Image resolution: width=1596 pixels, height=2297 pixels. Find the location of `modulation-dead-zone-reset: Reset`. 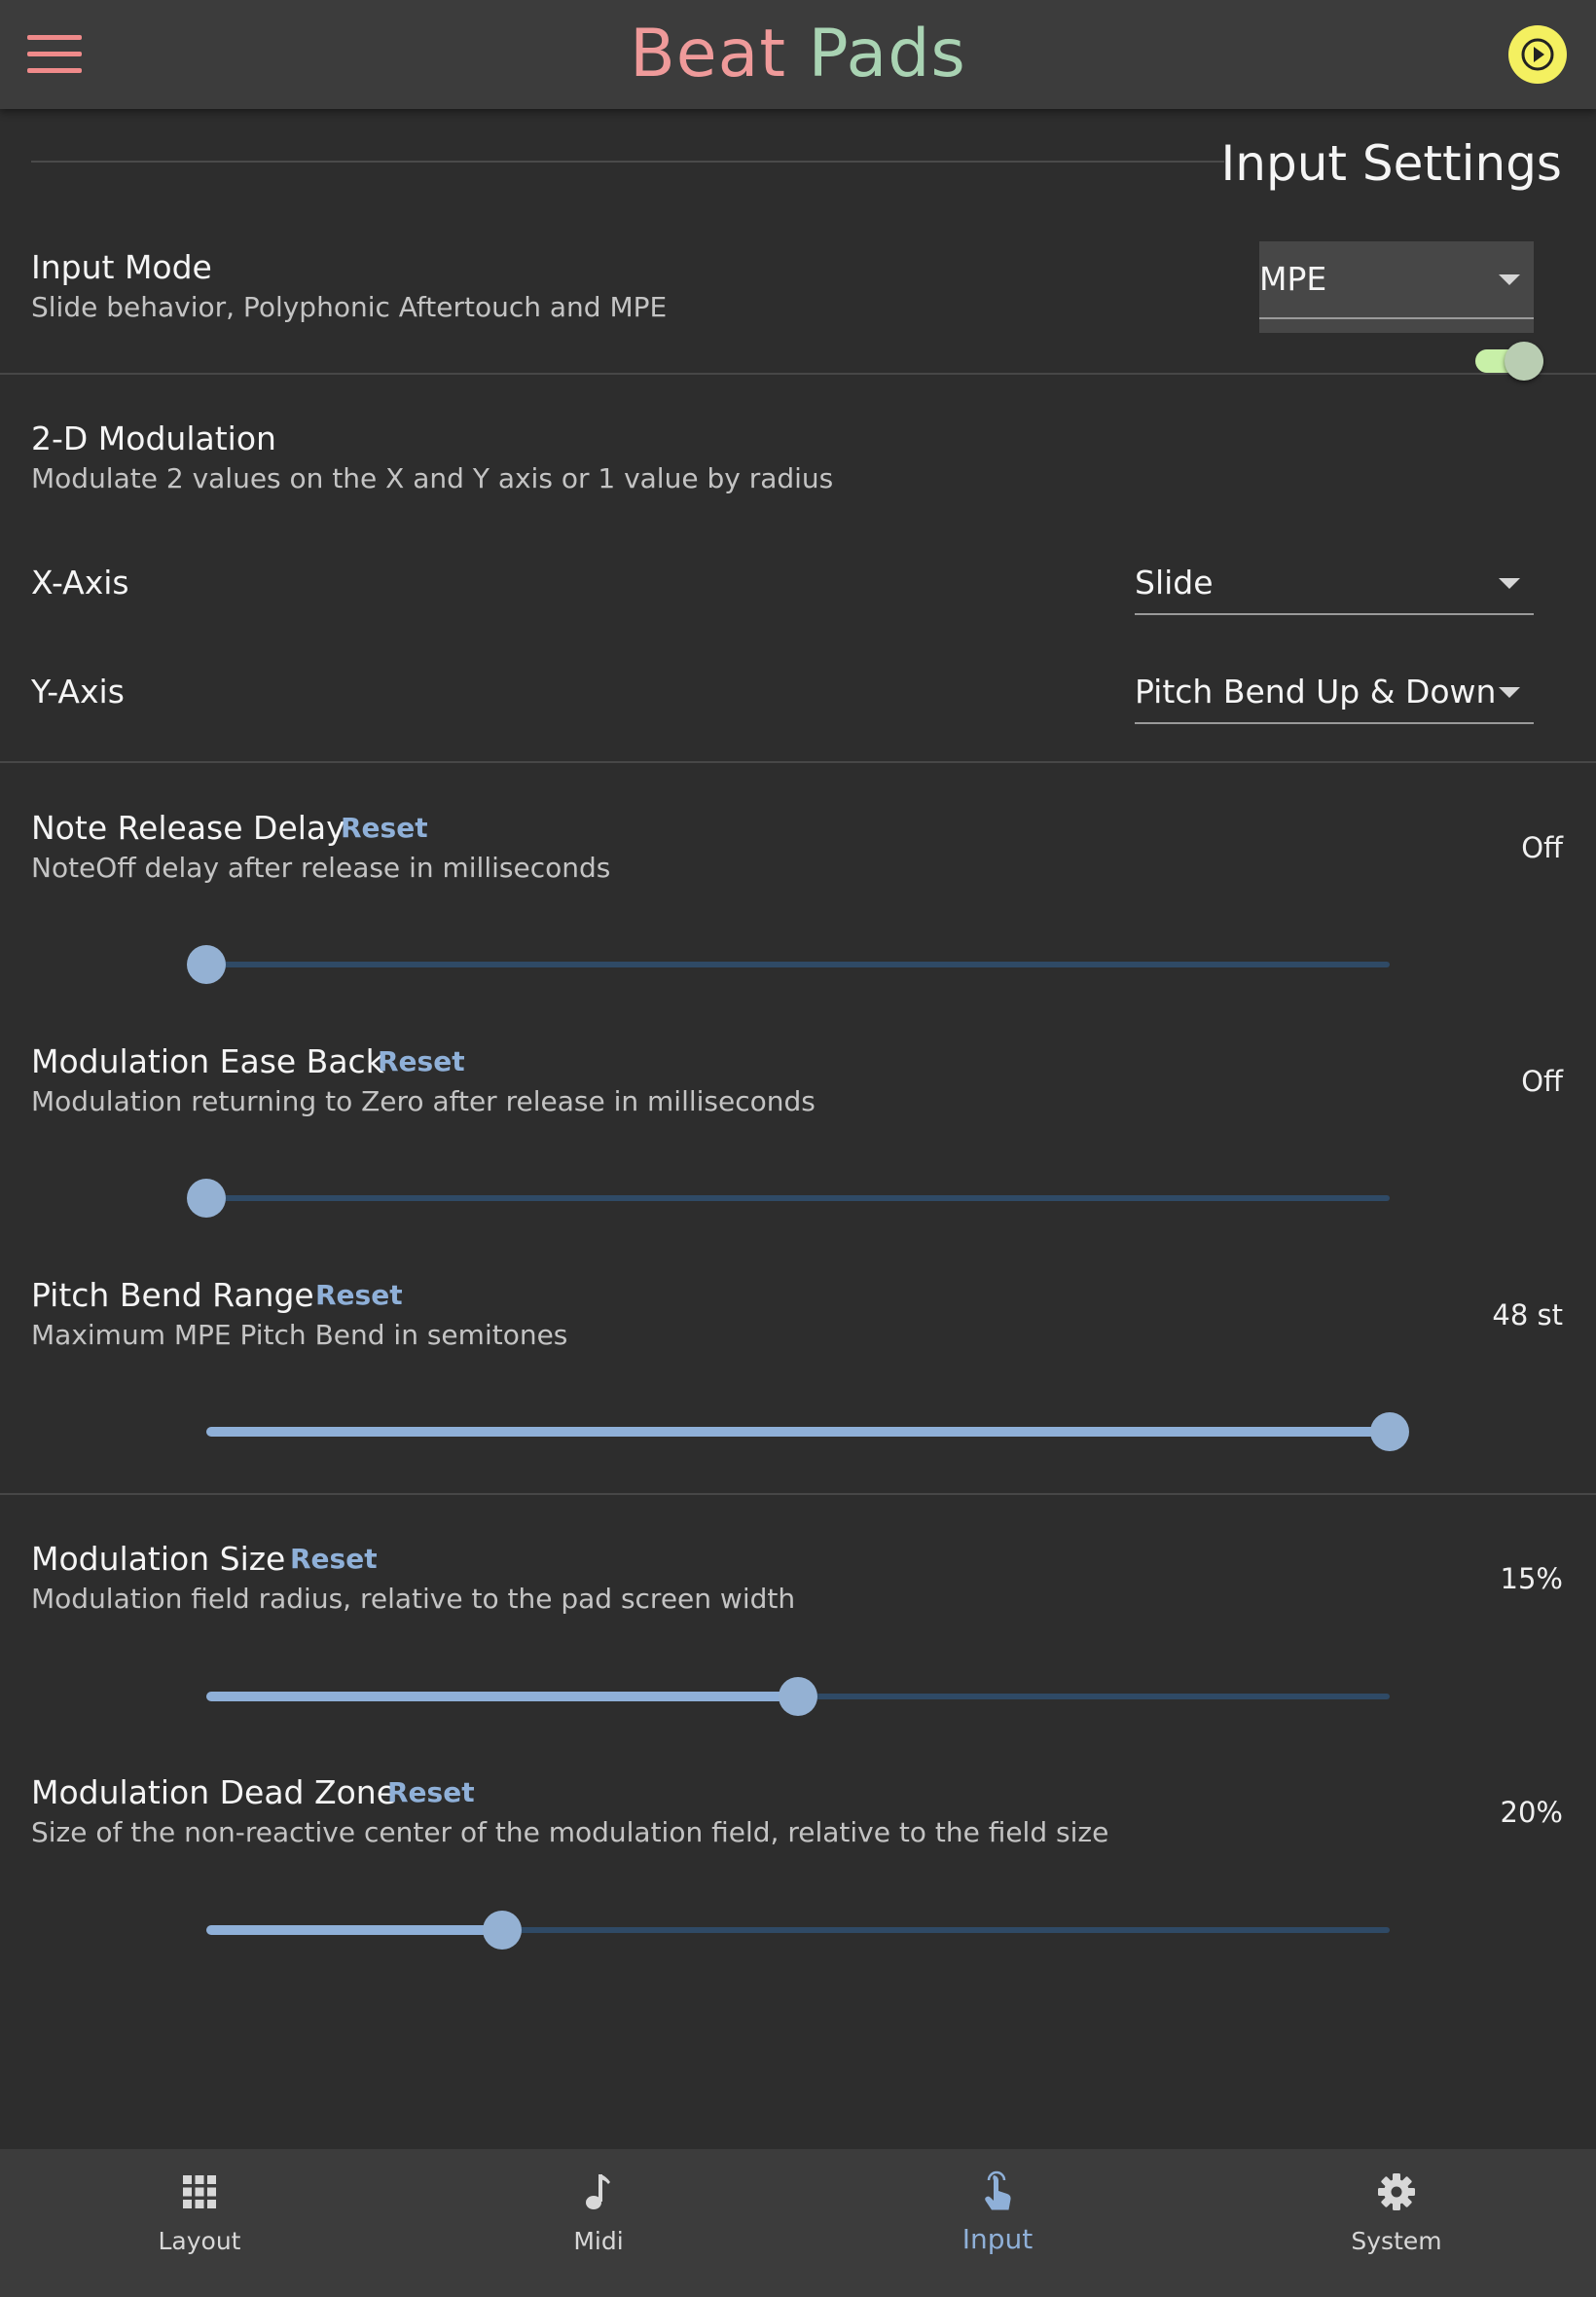

modulation-dead-zone-reset: Reset is located at coordinates (431, 1792).